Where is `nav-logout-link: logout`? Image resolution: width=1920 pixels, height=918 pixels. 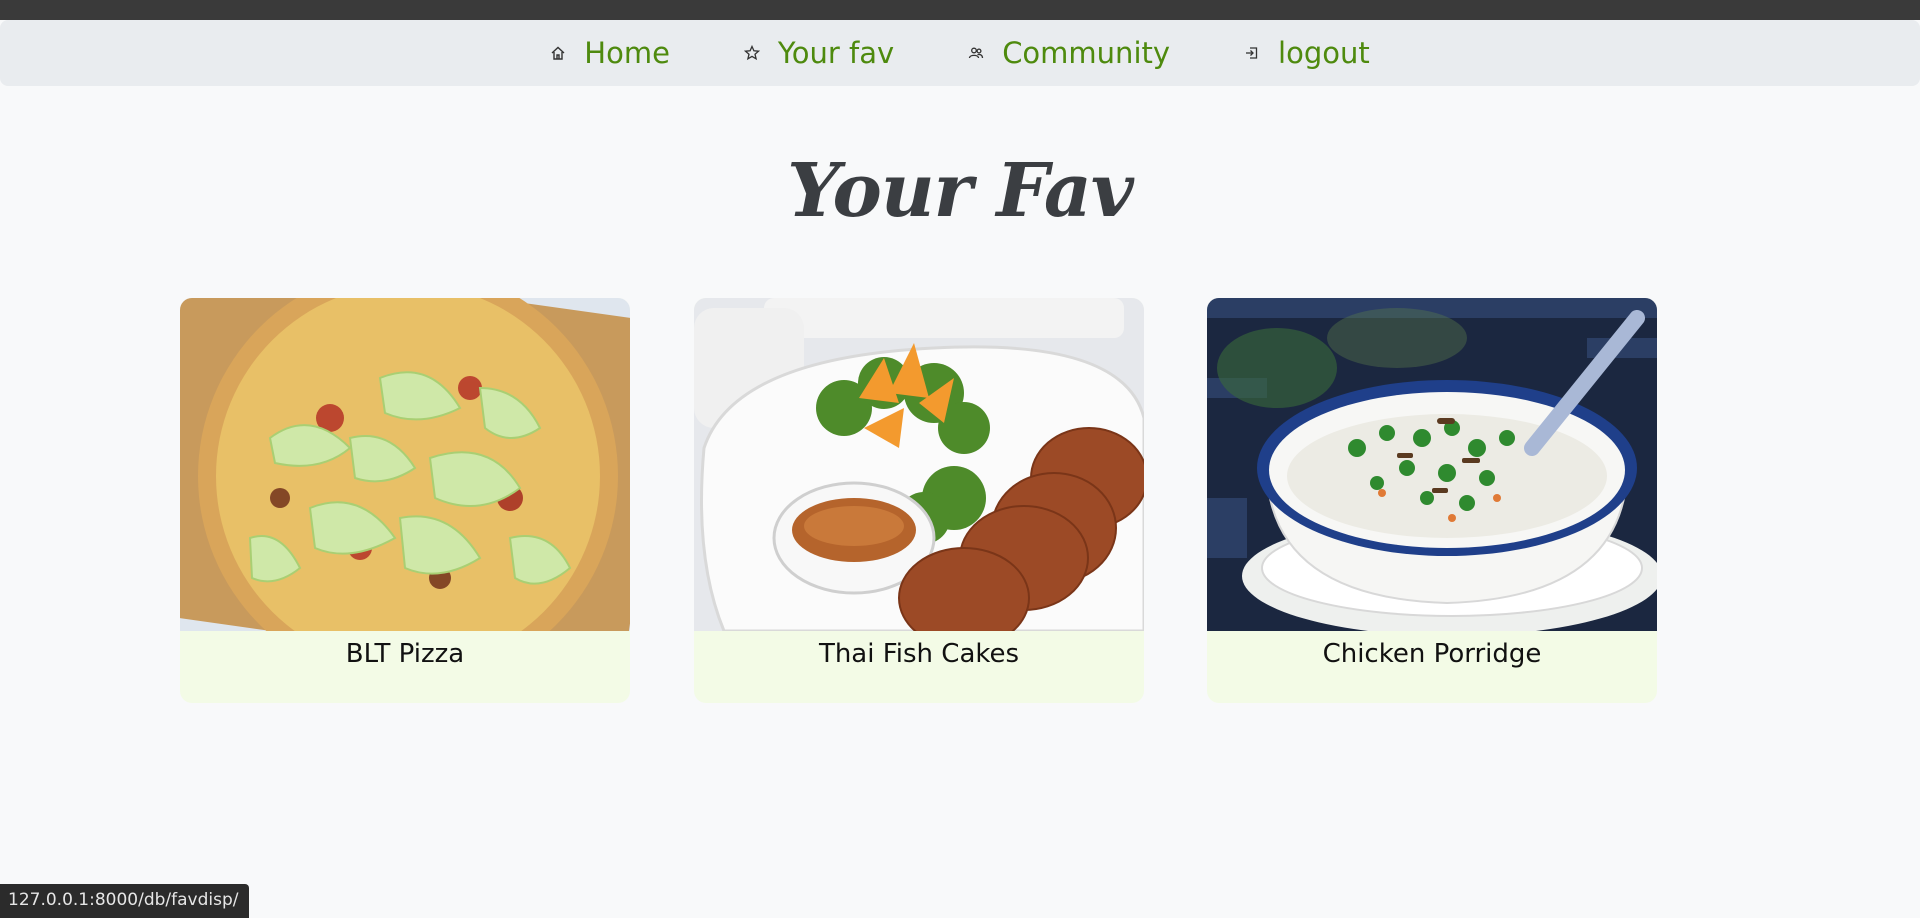
nav-logout-link: logout is located at coordinates (1307, 53).